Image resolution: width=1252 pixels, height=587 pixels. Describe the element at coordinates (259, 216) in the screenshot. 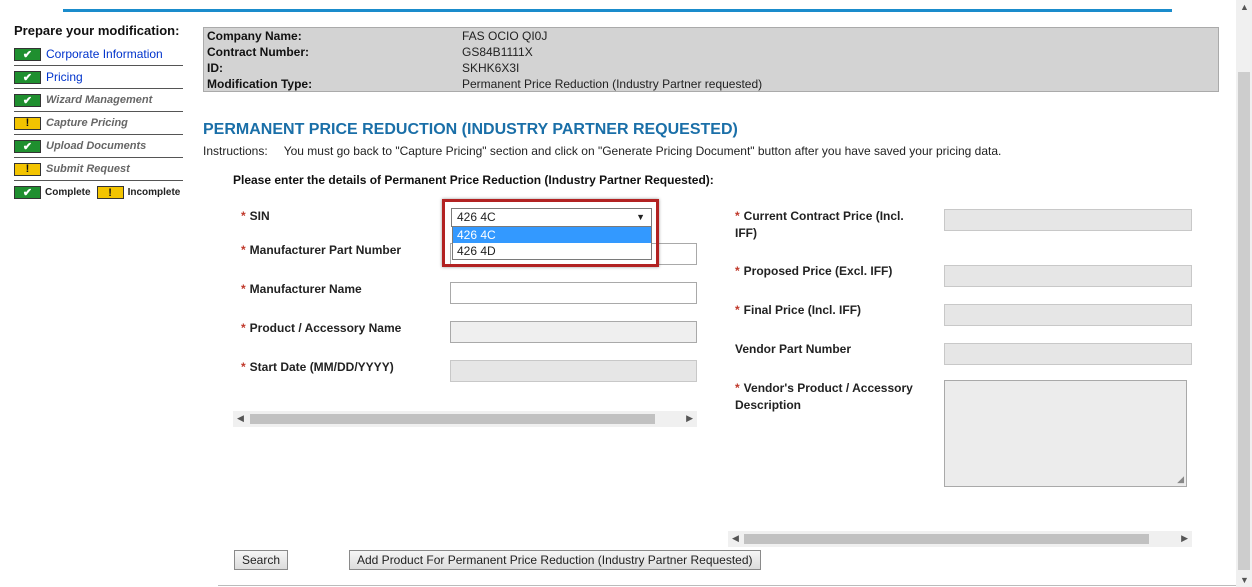

I see `sin-label-text: SIN` at that location.